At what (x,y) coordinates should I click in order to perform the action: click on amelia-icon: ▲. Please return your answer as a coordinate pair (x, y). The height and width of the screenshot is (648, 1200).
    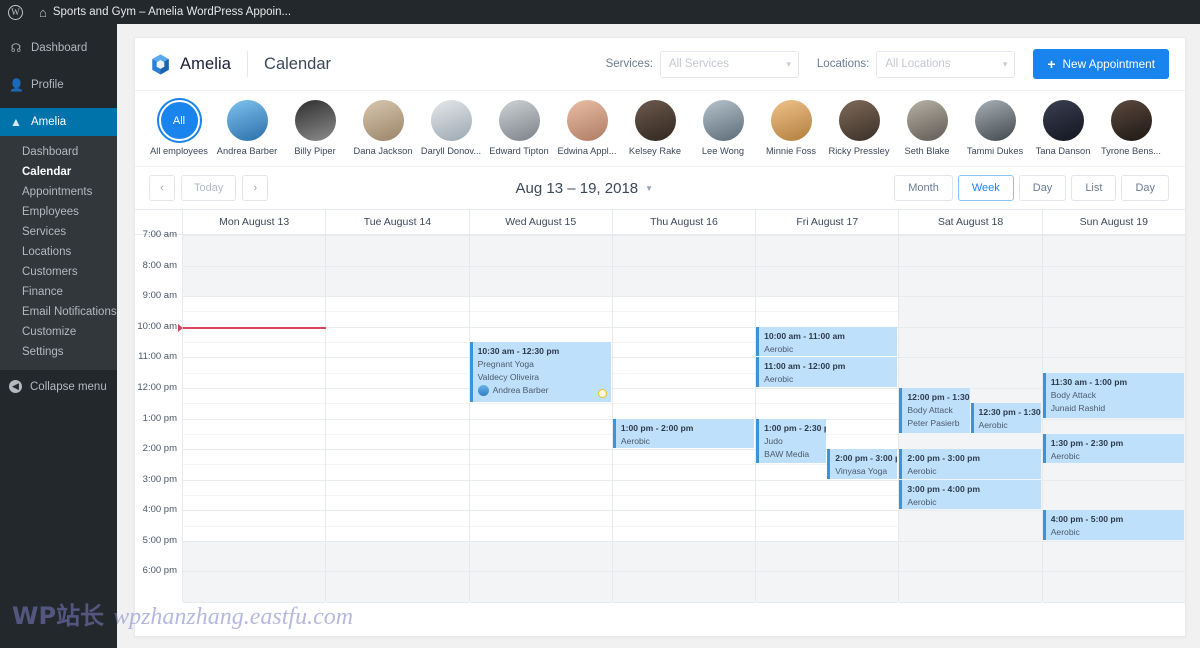
    Looking at the image, I should click on (16, 122).